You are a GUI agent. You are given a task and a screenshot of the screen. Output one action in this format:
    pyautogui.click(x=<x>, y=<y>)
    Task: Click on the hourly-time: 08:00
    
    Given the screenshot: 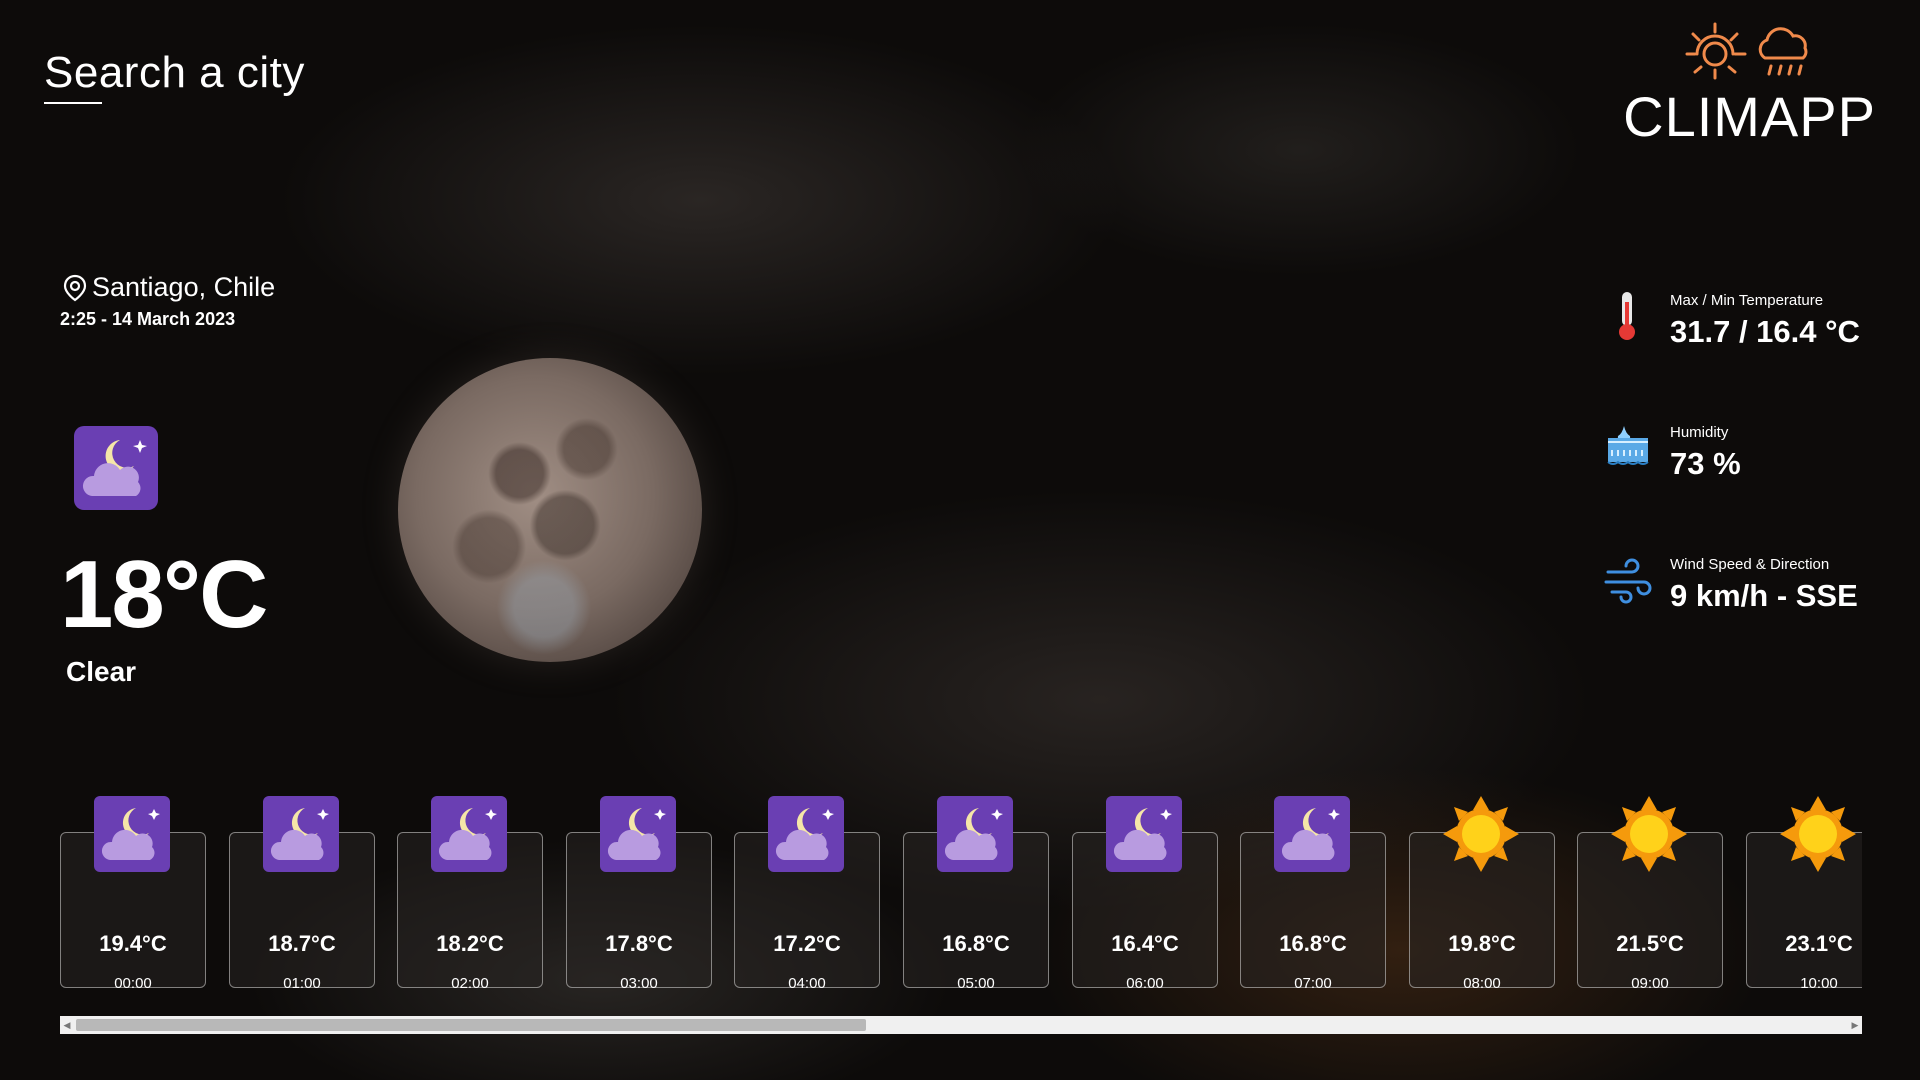 What is the action you would take?
    pyautogui.click(x=1482, y=983)
    